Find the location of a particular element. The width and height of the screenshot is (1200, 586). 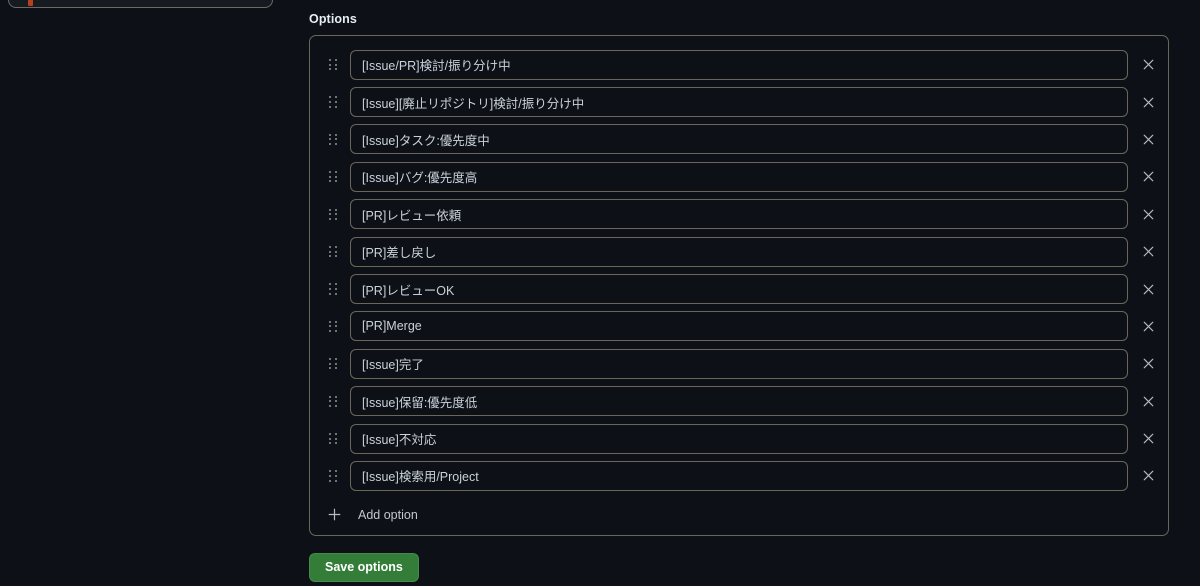

save-options-button: Save options is located at coordinates (364, 567).